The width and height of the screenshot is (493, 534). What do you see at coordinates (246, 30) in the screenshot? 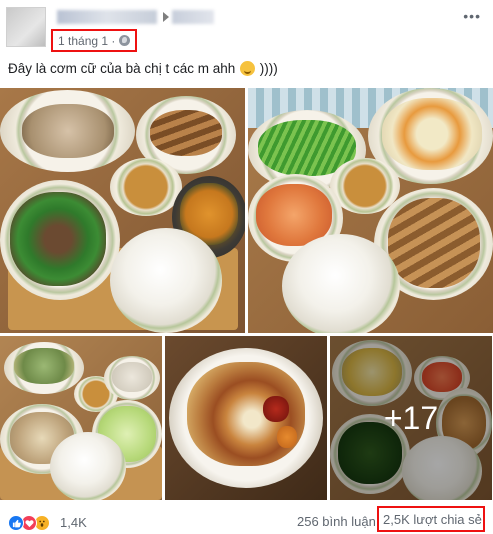
I see `post-header: ••• 1 tháng 1 ·` at bounding box center [246, 30].